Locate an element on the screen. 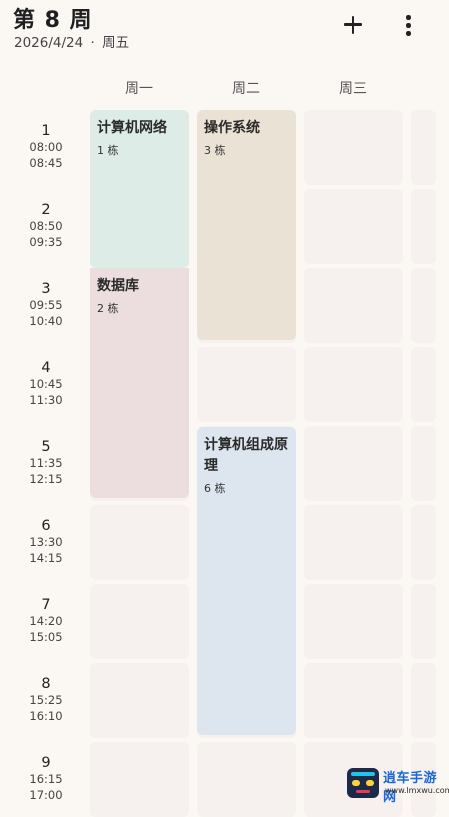 The image size is (449, 817). week-title: 第 8 周 is located at coordinates (53, 18).